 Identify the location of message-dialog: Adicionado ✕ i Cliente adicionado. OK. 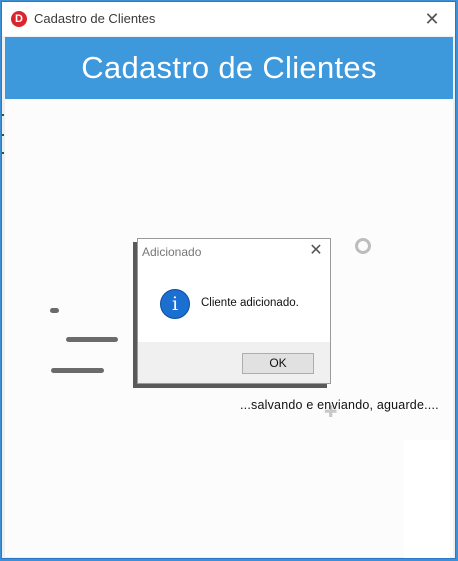
(234, 311).